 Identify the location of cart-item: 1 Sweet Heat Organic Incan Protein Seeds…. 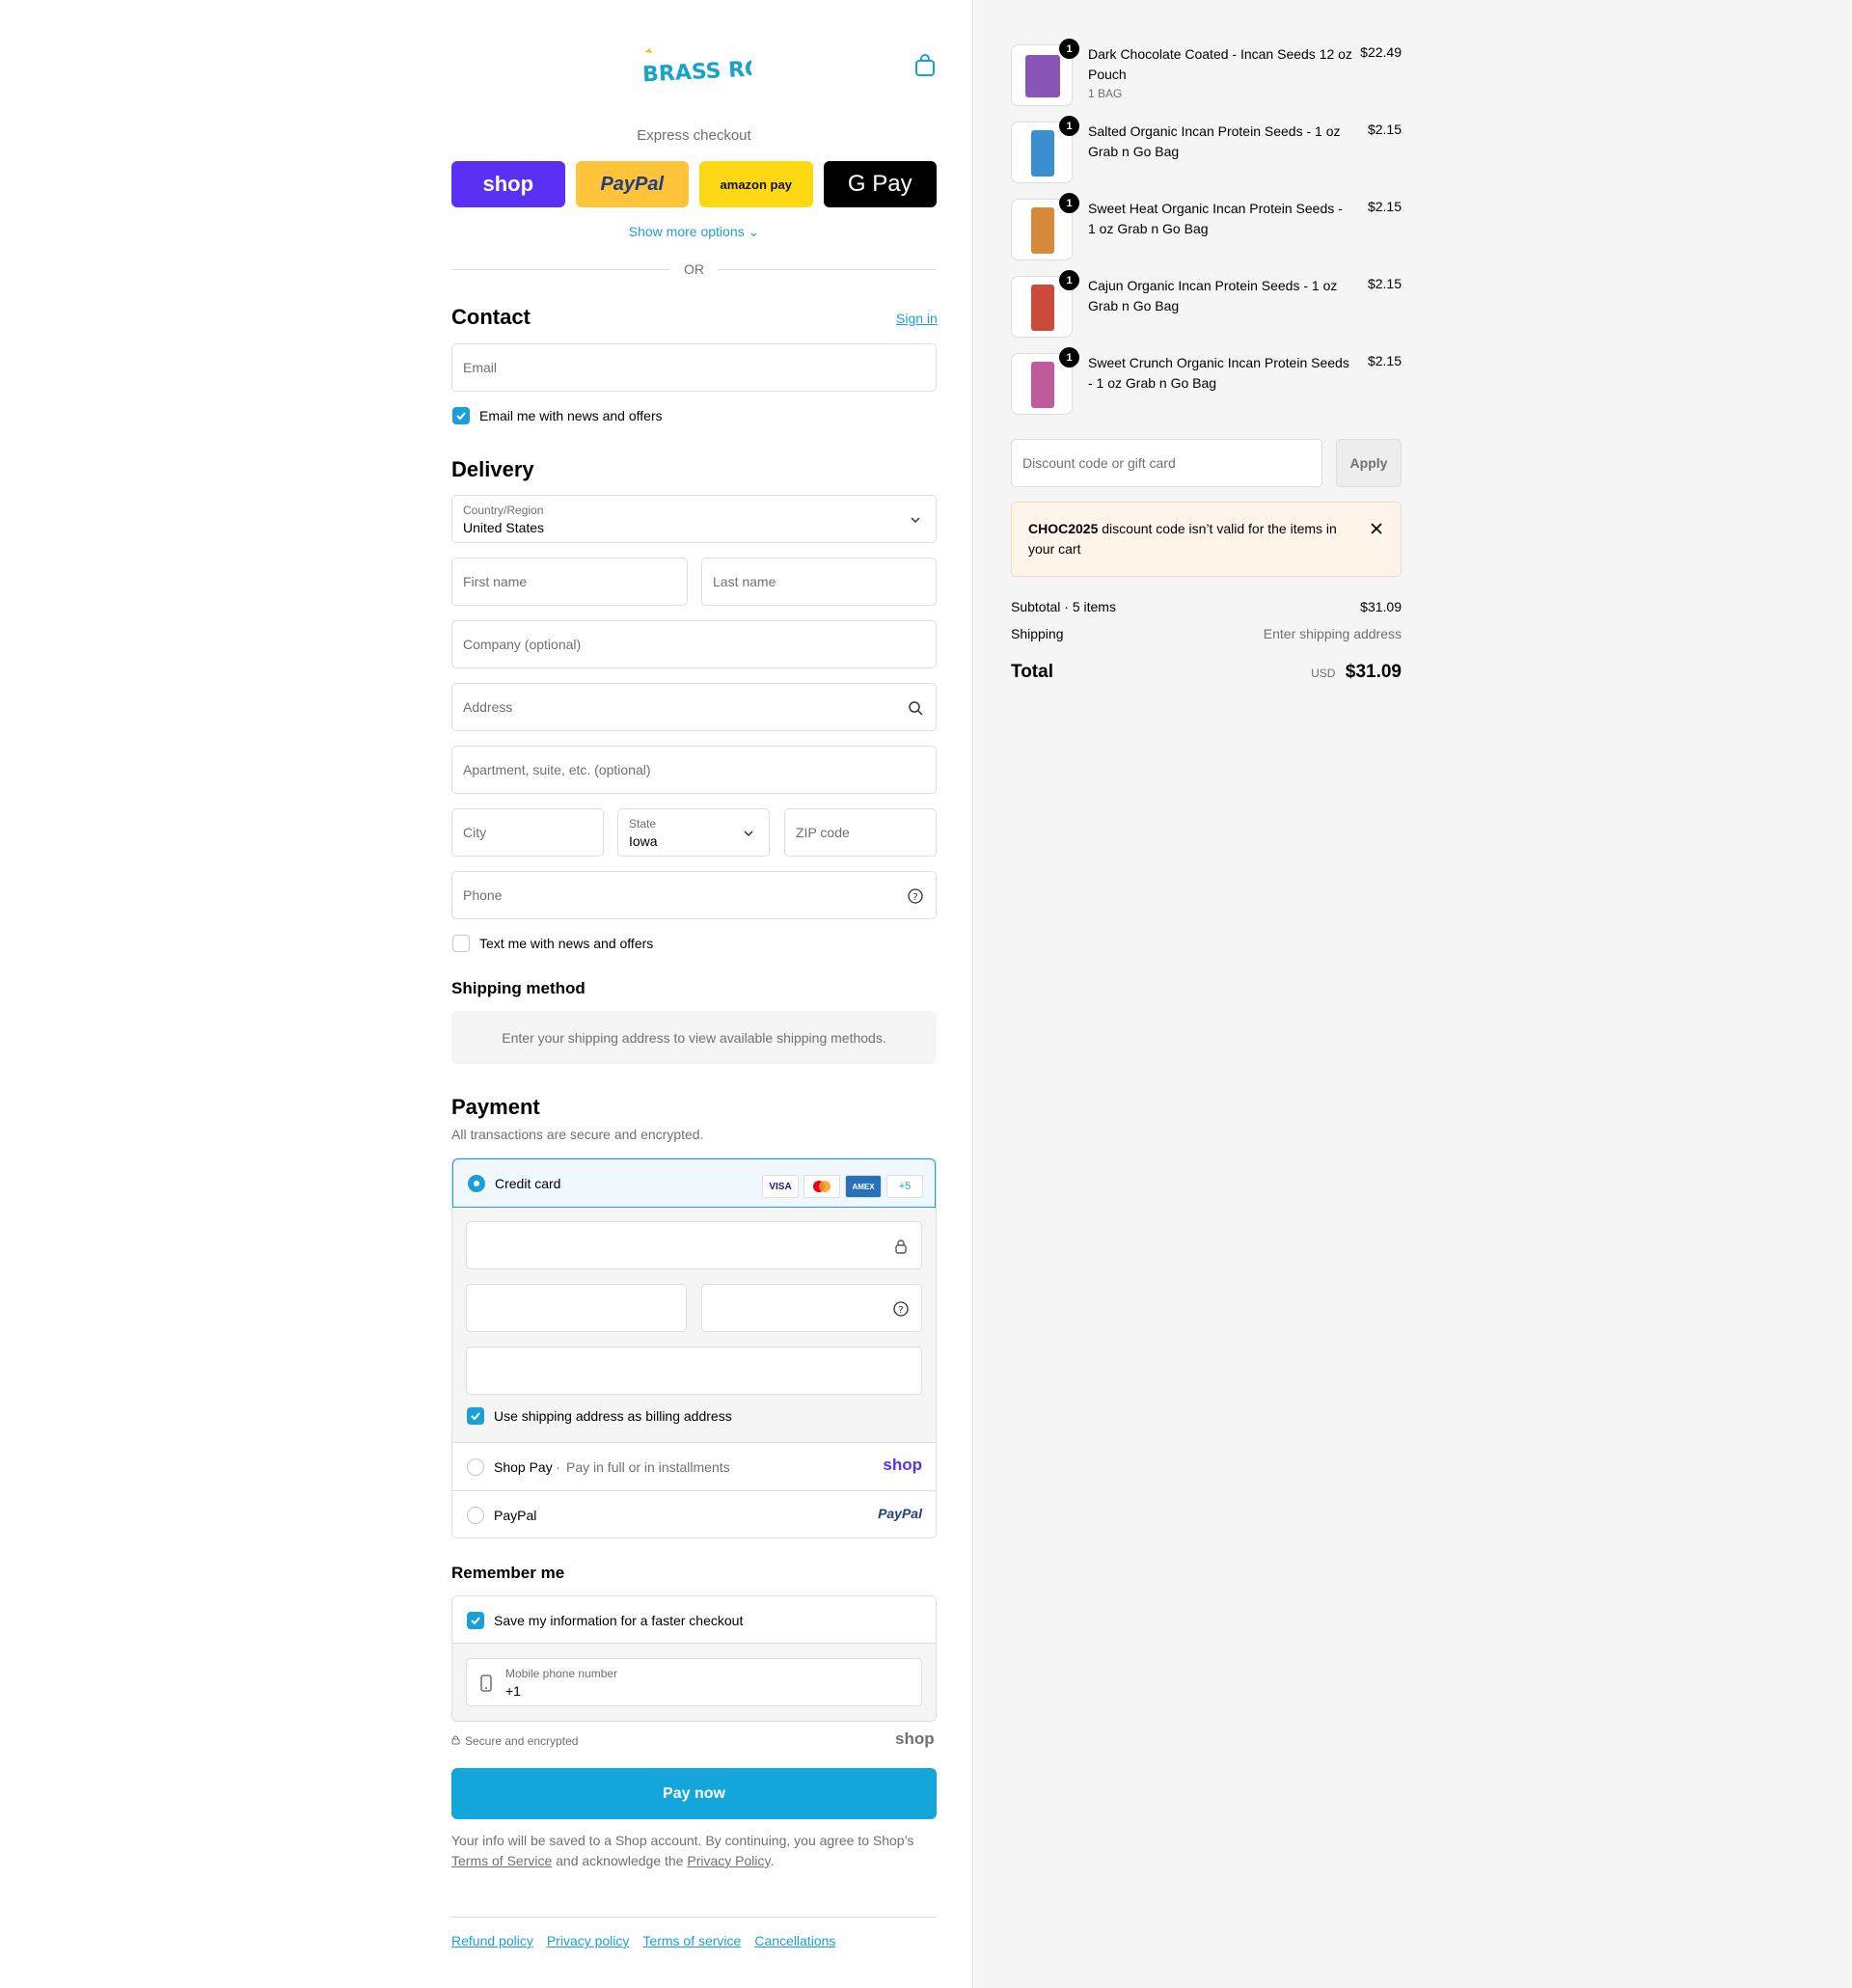
(1207, 227).